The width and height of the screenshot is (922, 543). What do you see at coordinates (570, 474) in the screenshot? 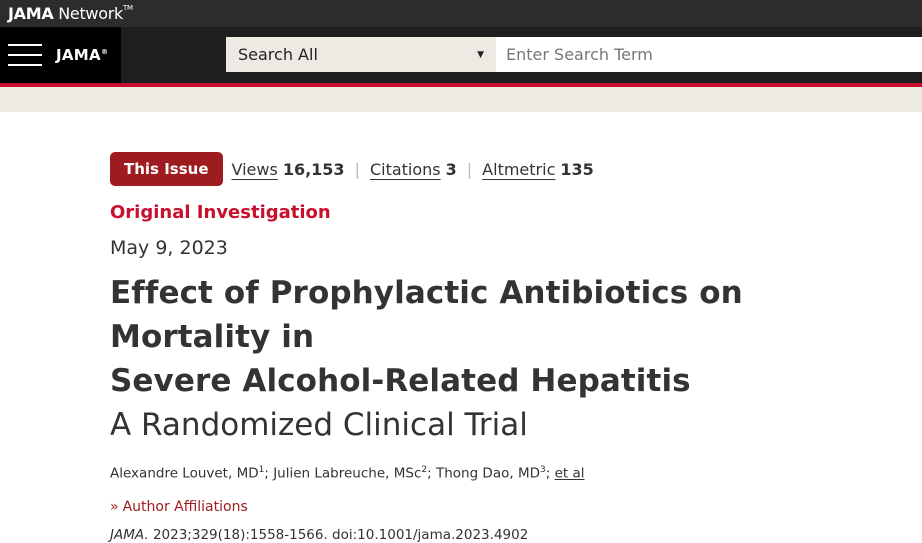
I see `et-al-link: et al` at bounding box center [570, 474].